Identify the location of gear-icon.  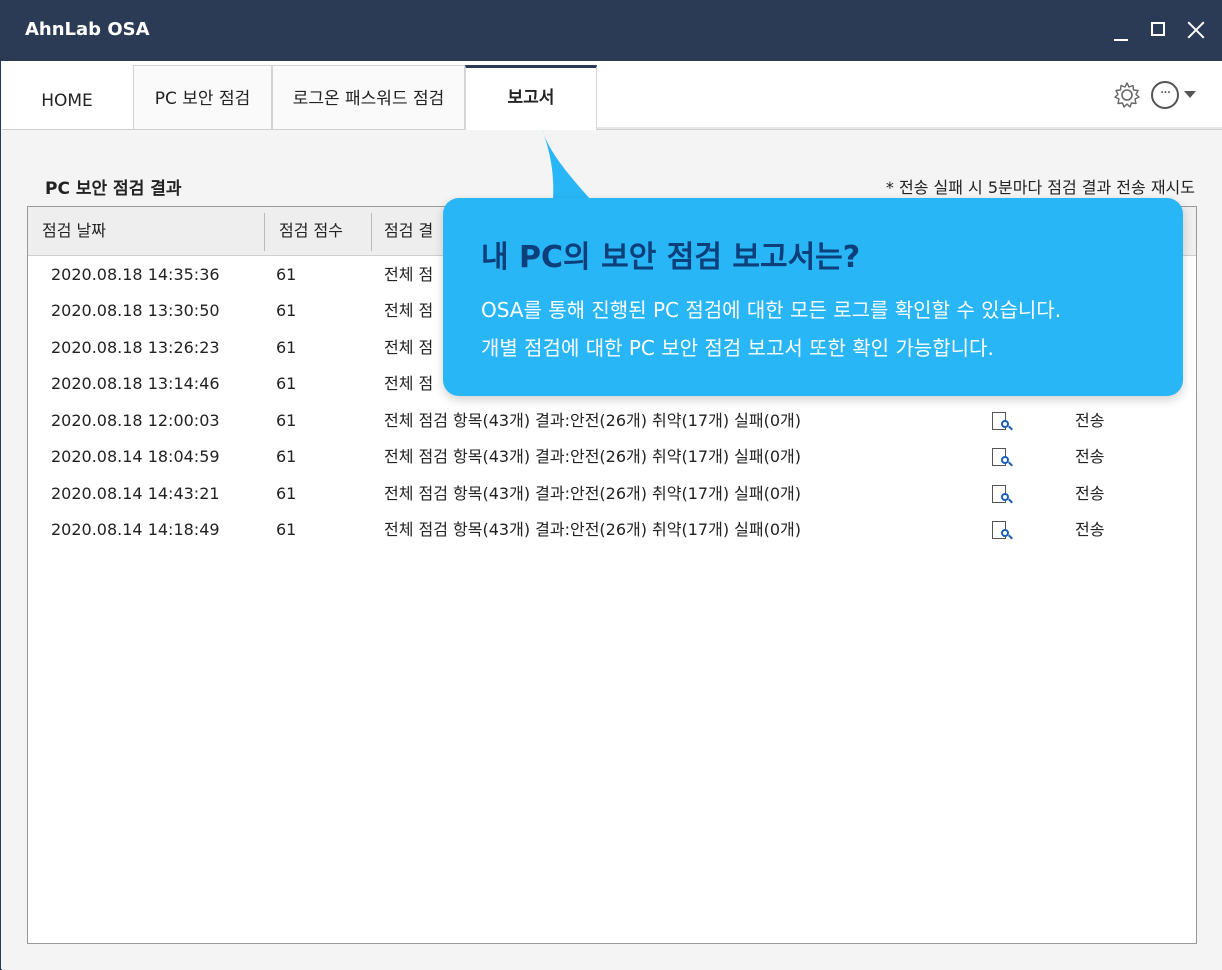
(1127, 95).